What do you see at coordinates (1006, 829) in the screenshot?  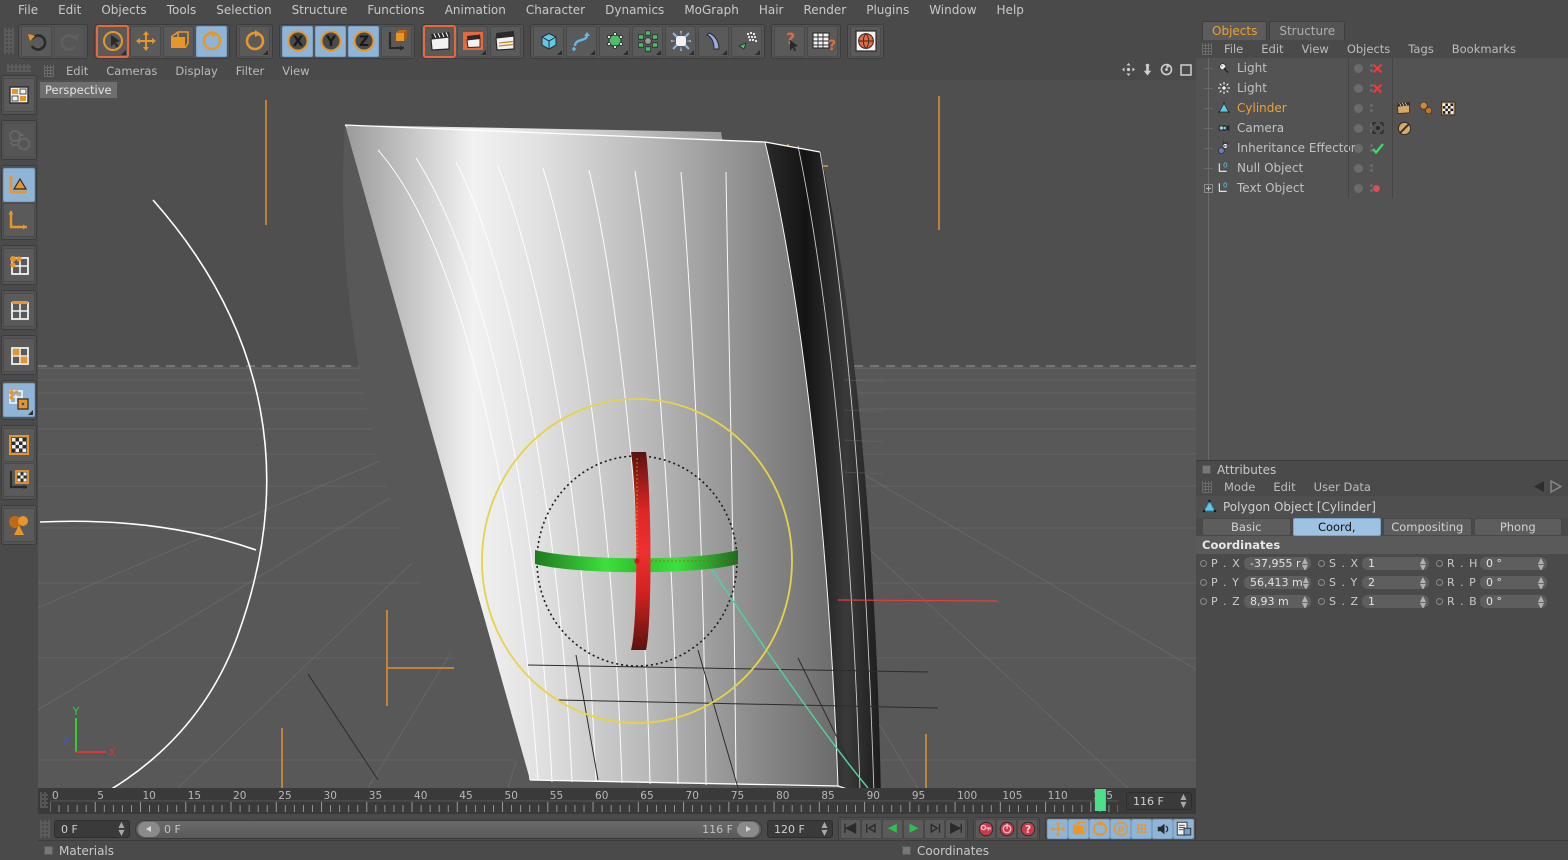 I see `autokeying-button` at bounding box center [1006, 829].